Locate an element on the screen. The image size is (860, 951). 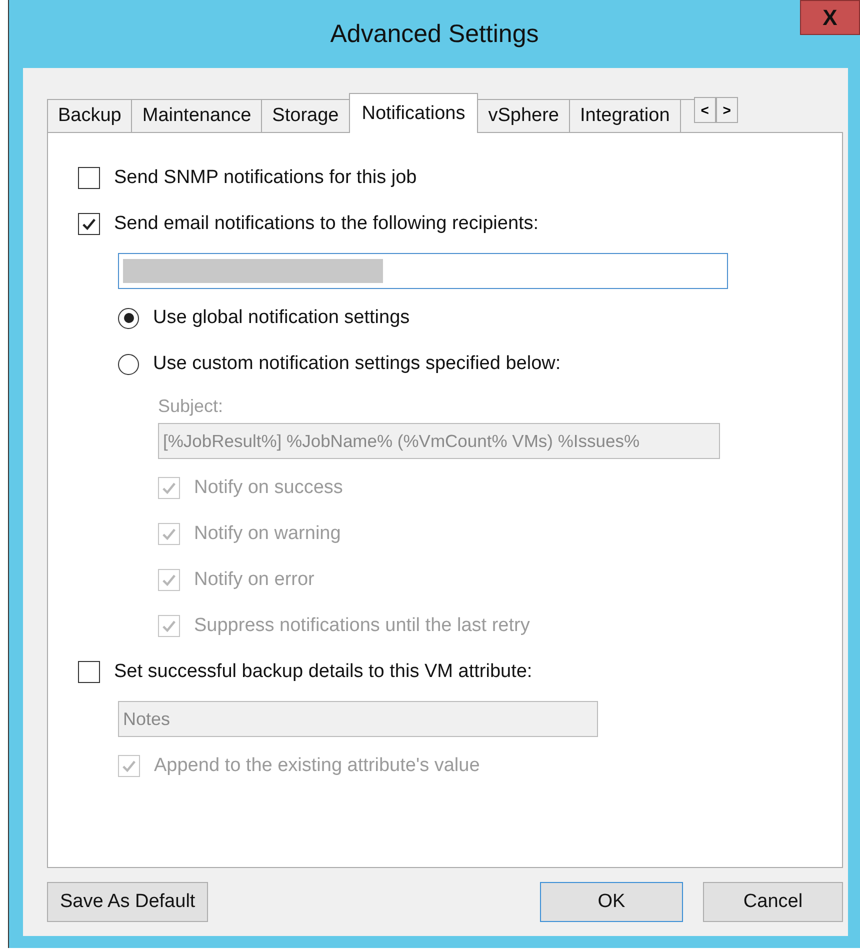
window-title: Advanced Settings is located at coordinates (434, 34).